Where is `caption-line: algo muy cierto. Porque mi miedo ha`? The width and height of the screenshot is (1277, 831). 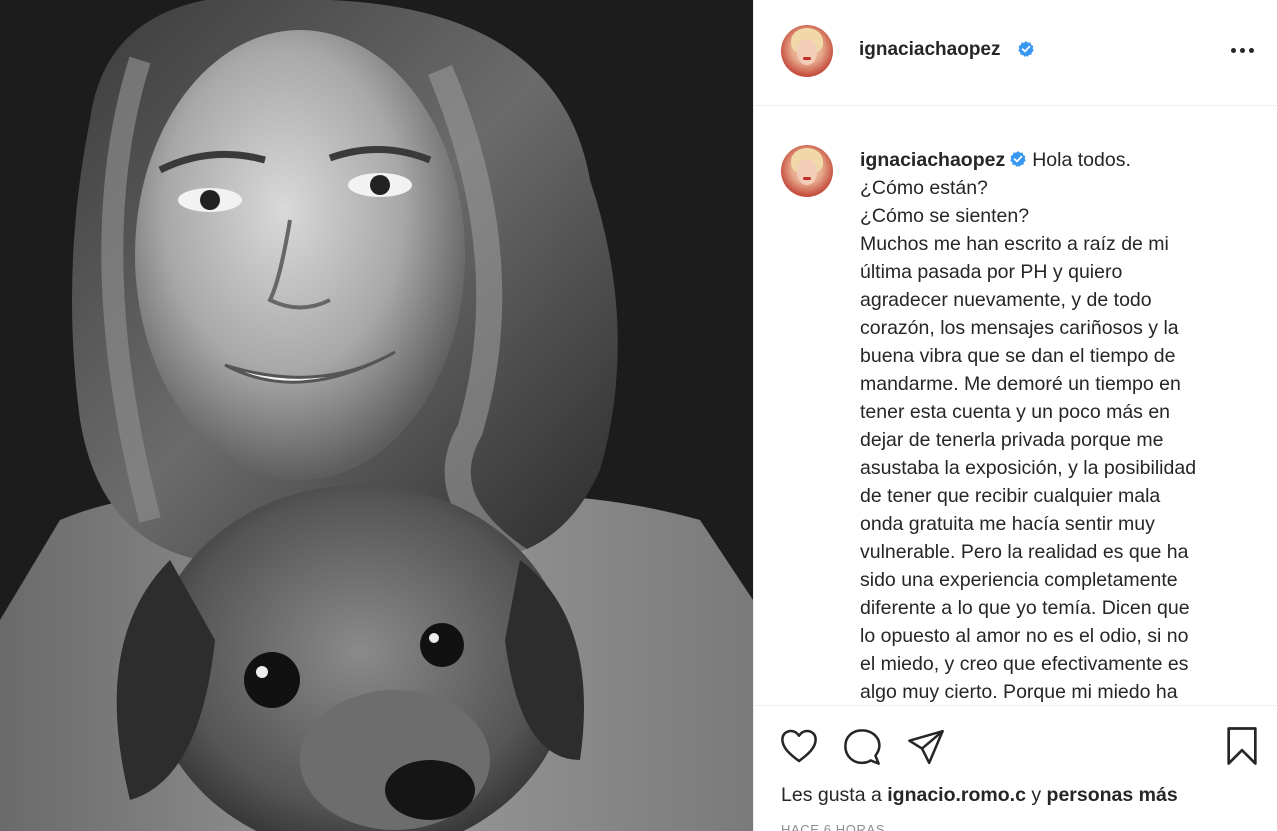
caption-line: algo muy cierto. Porque mi miedo ha is located at coordinates (1019, 692).